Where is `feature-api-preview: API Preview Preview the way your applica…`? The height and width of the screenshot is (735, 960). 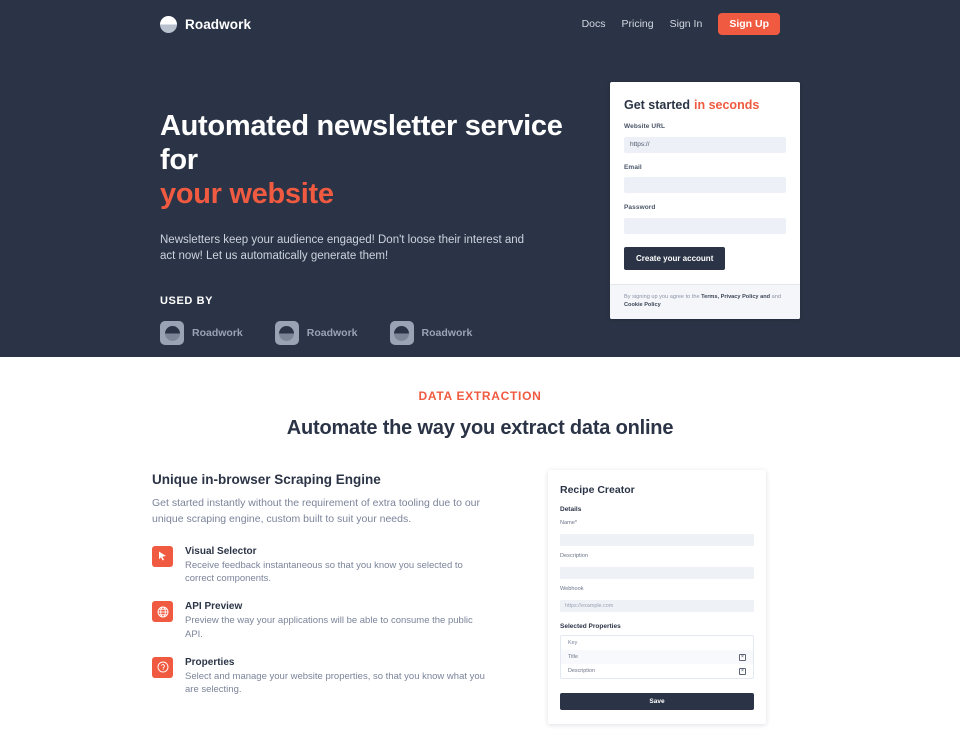 feature-api-preview: API Preview Preview the way your applica… is located at coordinates (332, 621).